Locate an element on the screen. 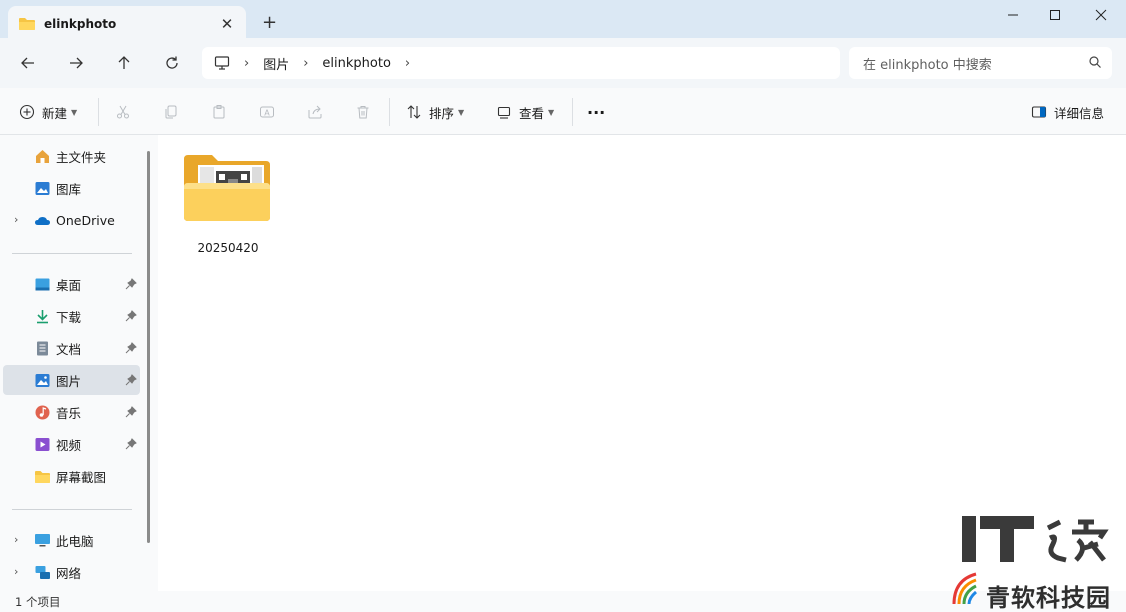 Image resolution: width=1126 pixels, height=612 pixels. details-pane-button: 详细信息 is located at coordinates (1066, 112).